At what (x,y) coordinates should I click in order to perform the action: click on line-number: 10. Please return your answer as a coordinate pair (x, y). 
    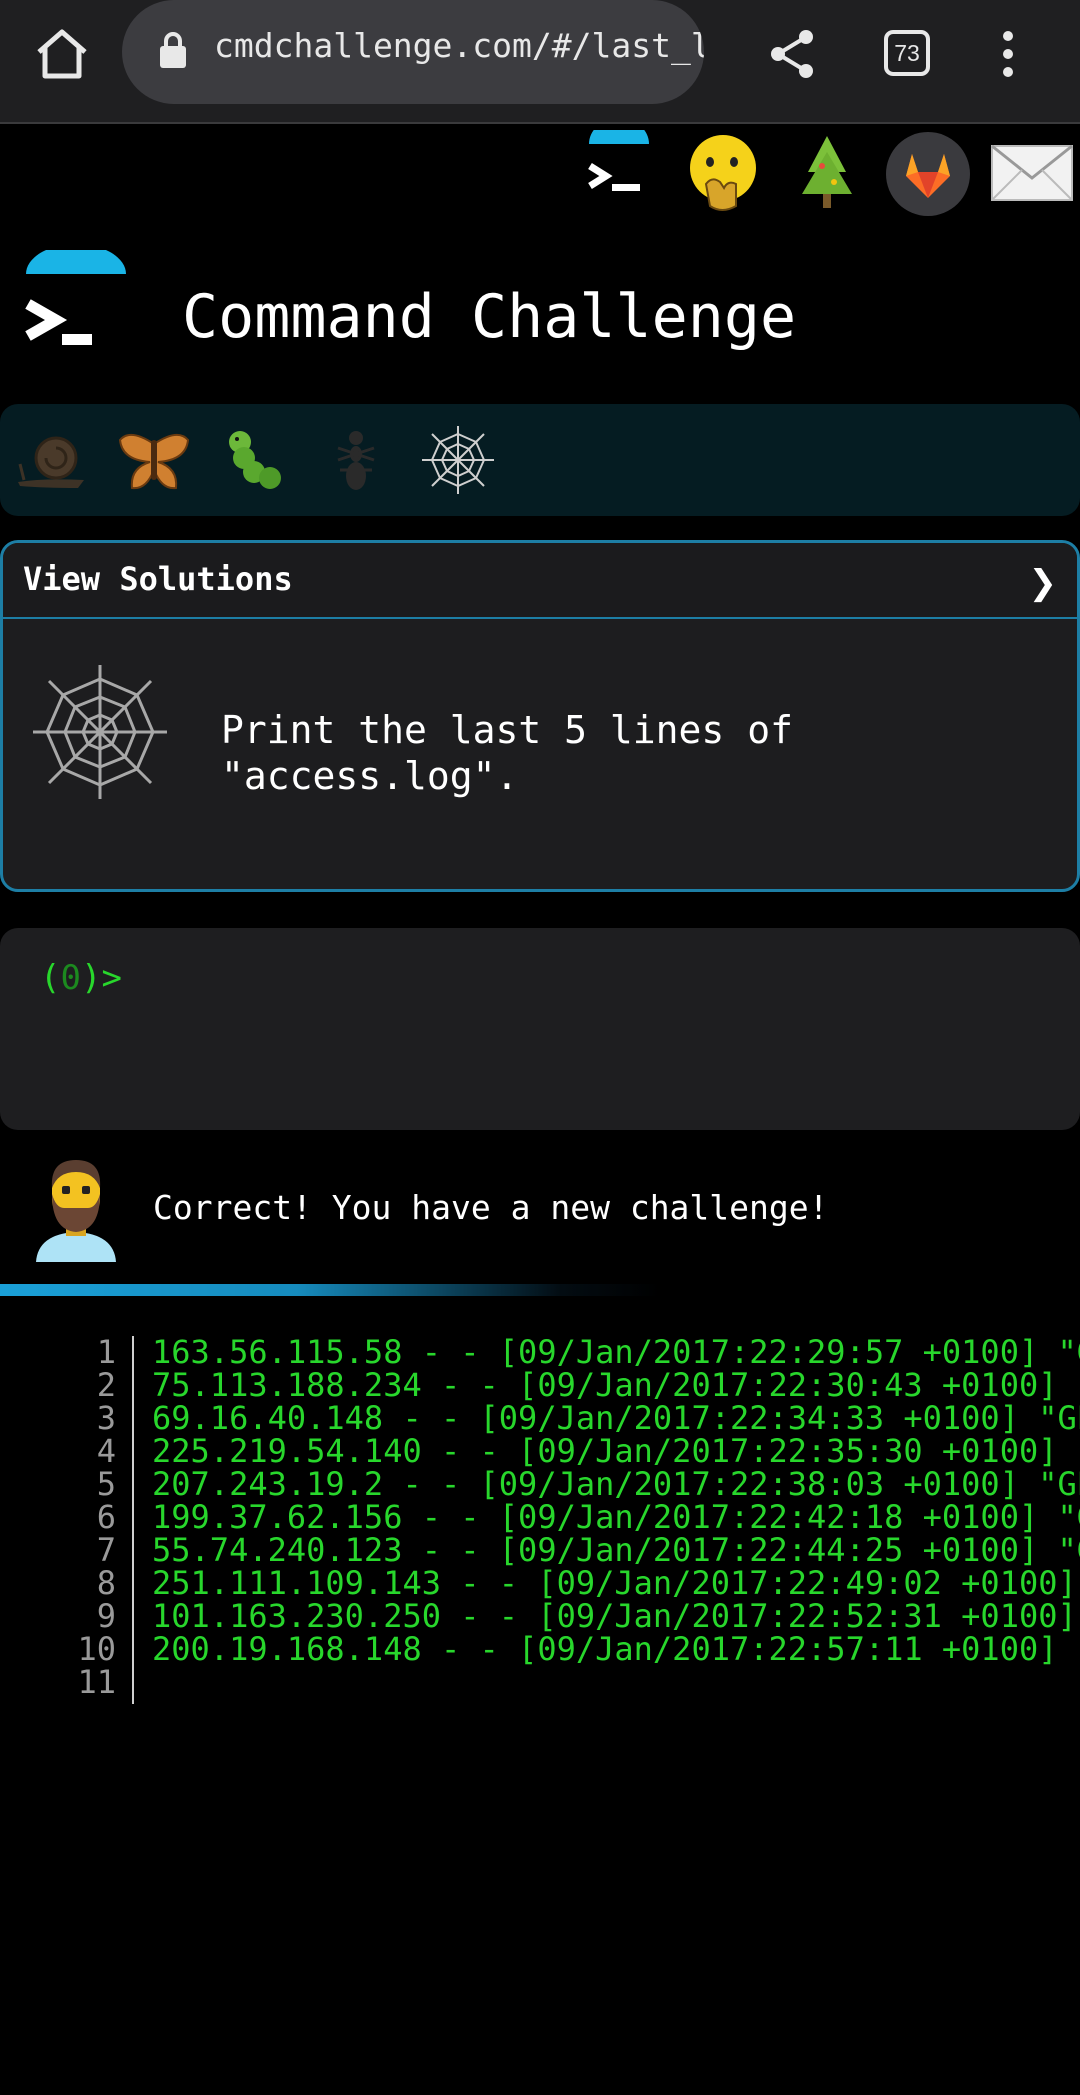
    Looking at the image, I should click on (96, 1649).